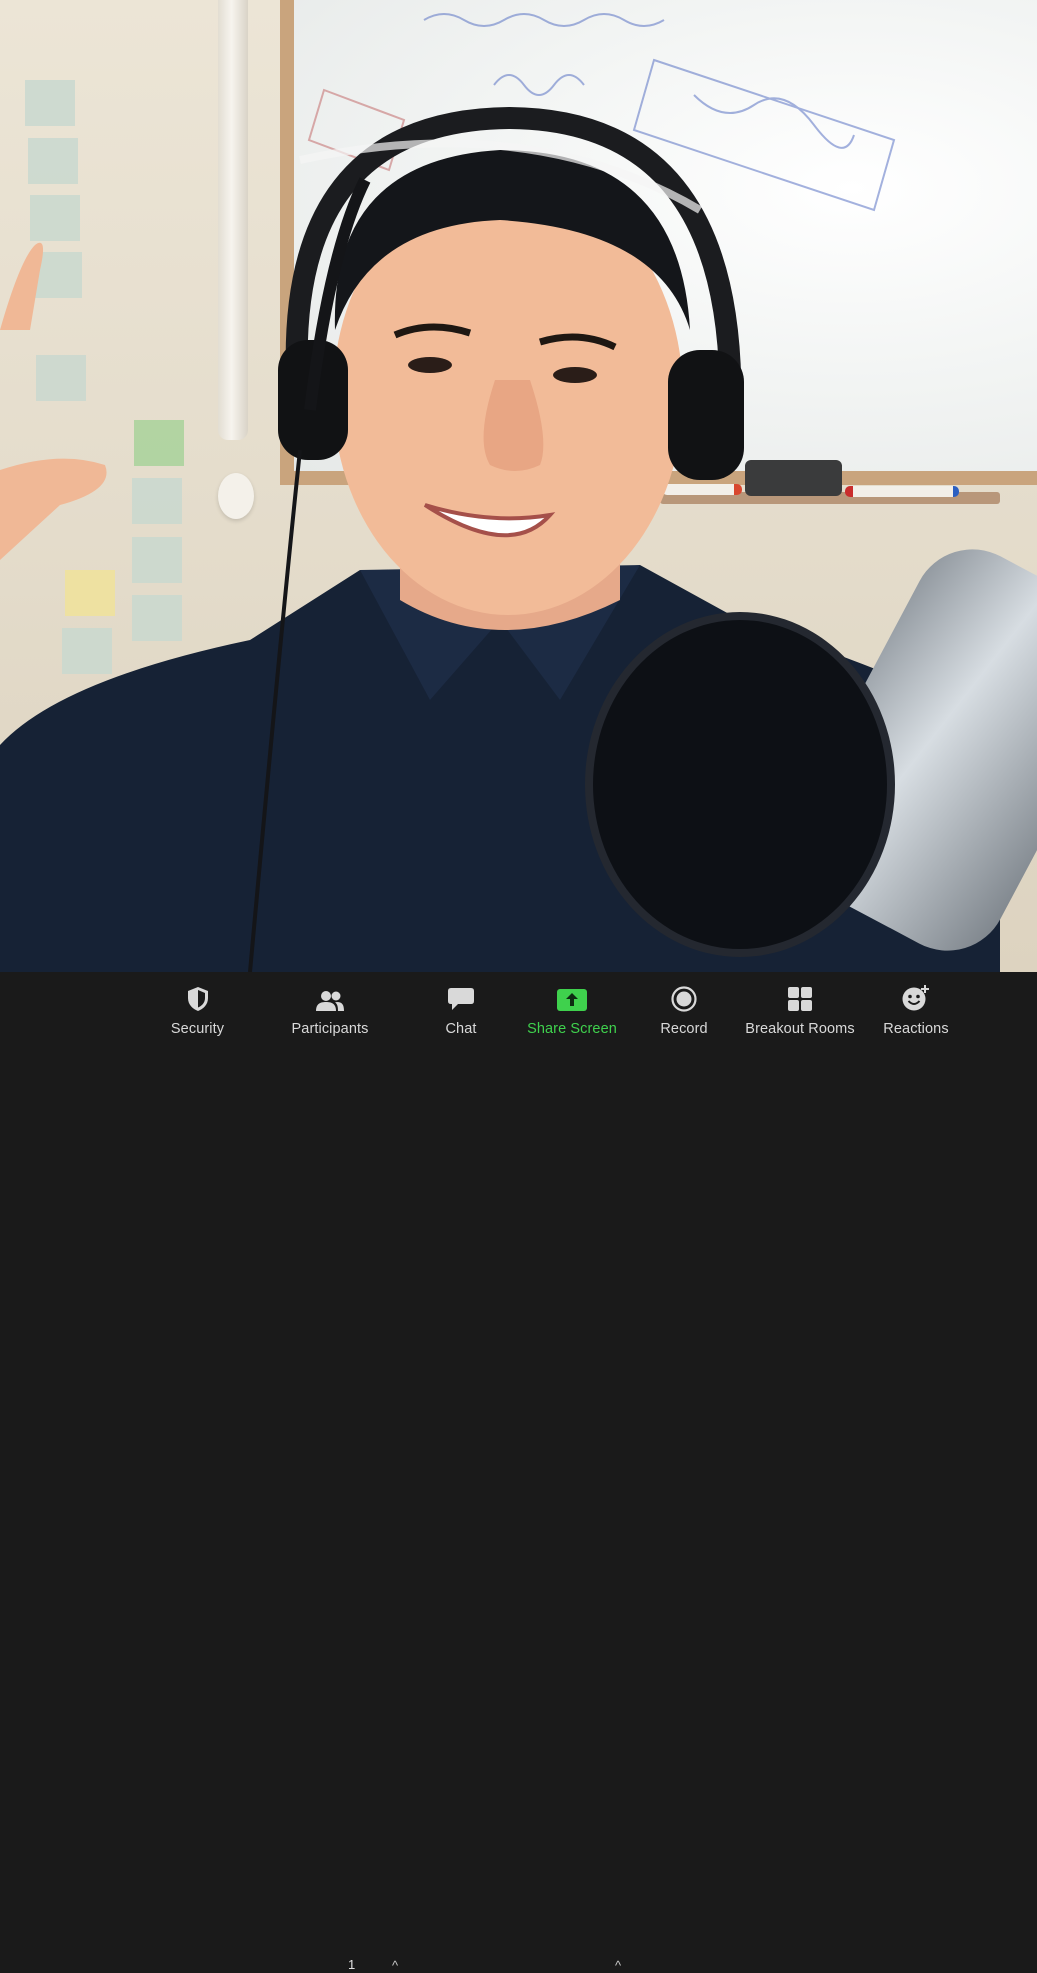 The width and height of the screenshot is (1037, 1973). What do you see at coordinates (800, 996) in the screenshot?
I see `grid-icon` at bounding box center [800, 996].